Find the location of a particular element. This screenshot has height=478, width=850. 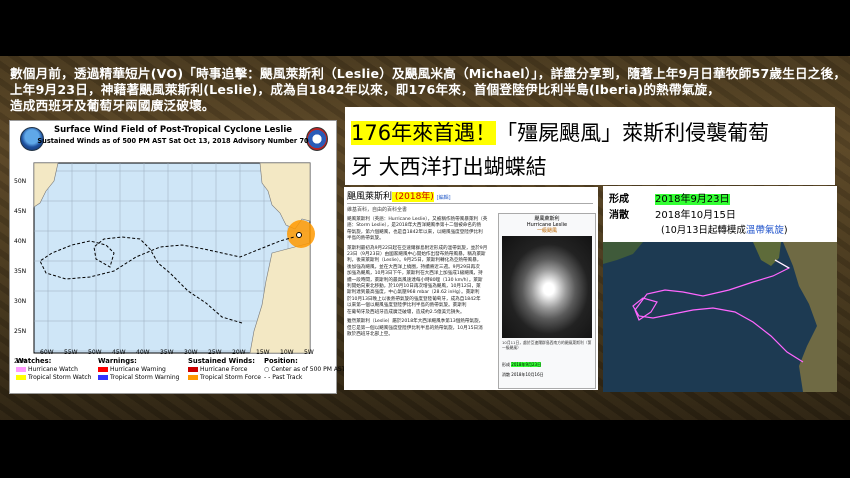

legend-item: Tropical Storm Warning is located at coordinates (145, 377).